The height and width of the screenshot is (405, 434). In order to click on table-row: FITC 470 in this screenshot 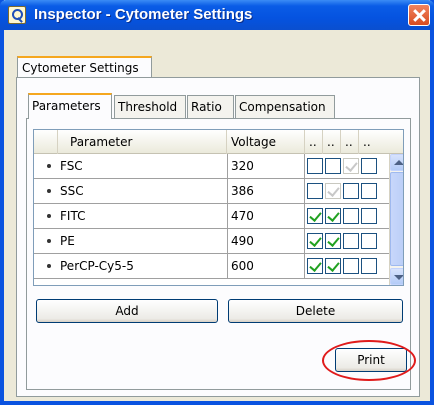, I will do `click(211, 216)`.